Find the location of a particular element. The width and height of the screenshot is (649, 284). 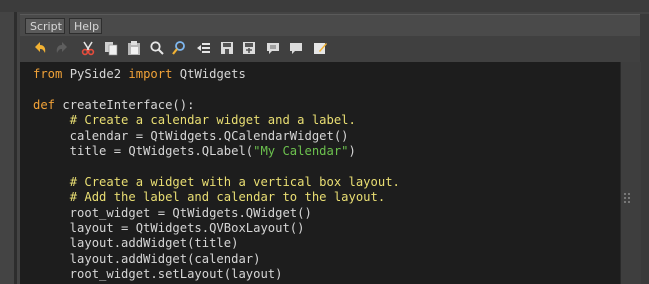

menu-script: Script is located at coordinates (45, 26).